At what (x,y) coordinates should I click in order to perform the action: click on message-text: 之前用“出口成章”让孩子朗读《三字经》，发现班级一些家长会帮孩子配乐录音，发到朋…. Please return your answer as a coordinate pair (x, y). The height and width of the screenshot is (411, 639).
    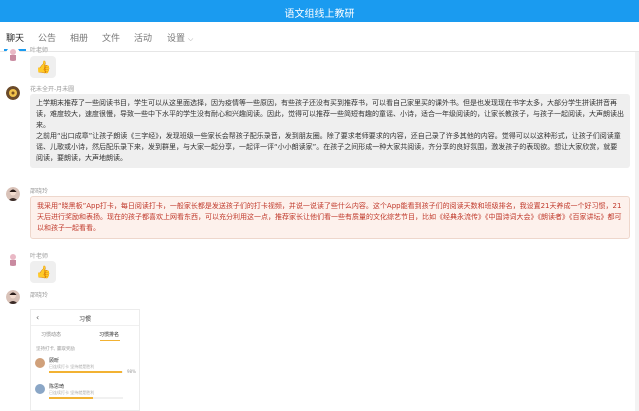
    Looking at the image, I should click on (328, 147).